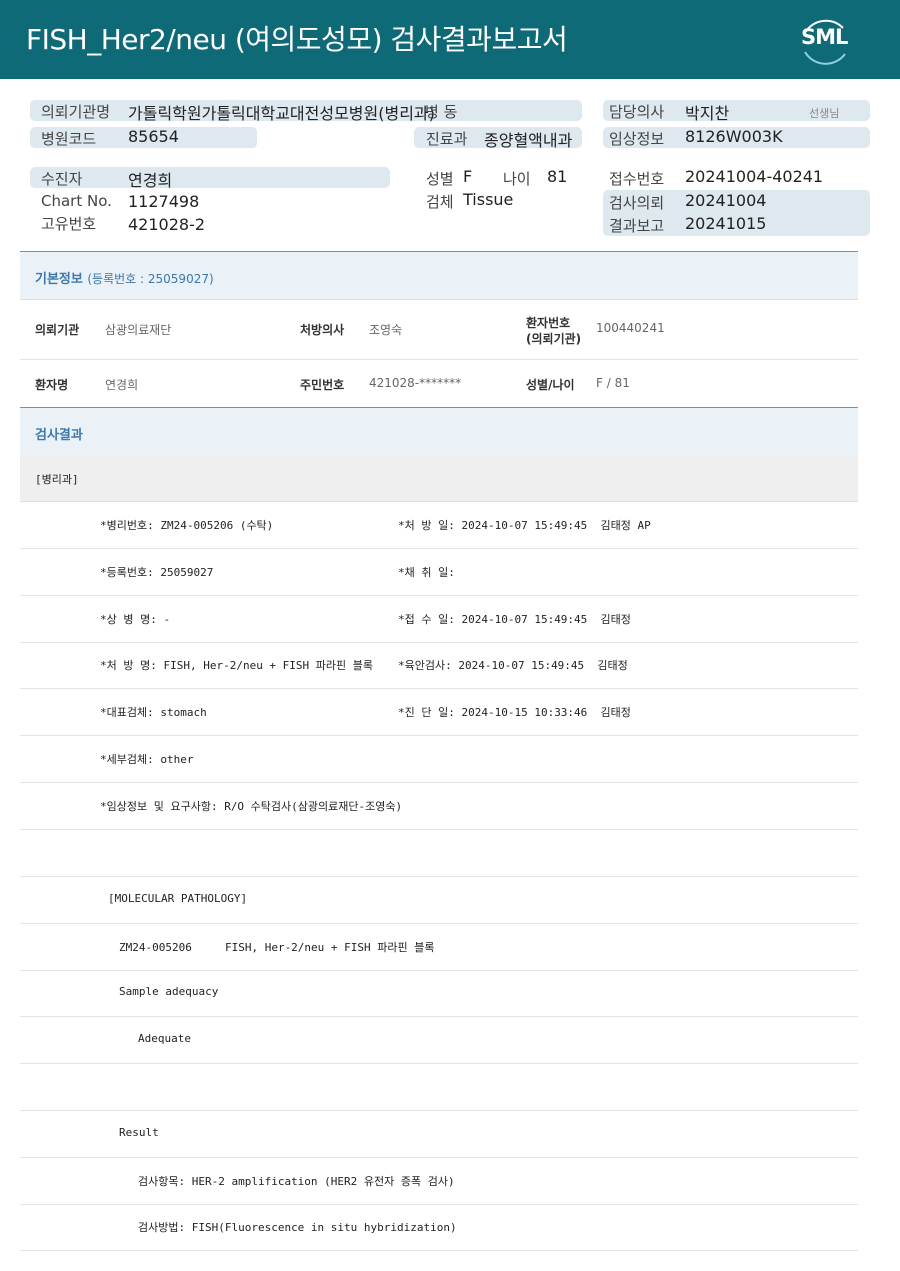 This screenshot has width=900, height=1271. What do you see at coordinates (514, 712) in the screenshot?
I see `result-field-right: *진 단 일: 2024-10-15 10:33:46 김태정` at bounding box center [514, 712].